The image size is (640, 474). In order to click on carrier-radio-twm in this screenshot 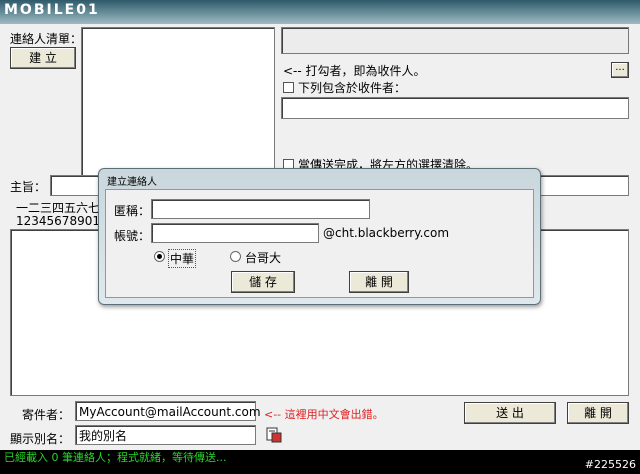, I will do `click(235, 256)`.